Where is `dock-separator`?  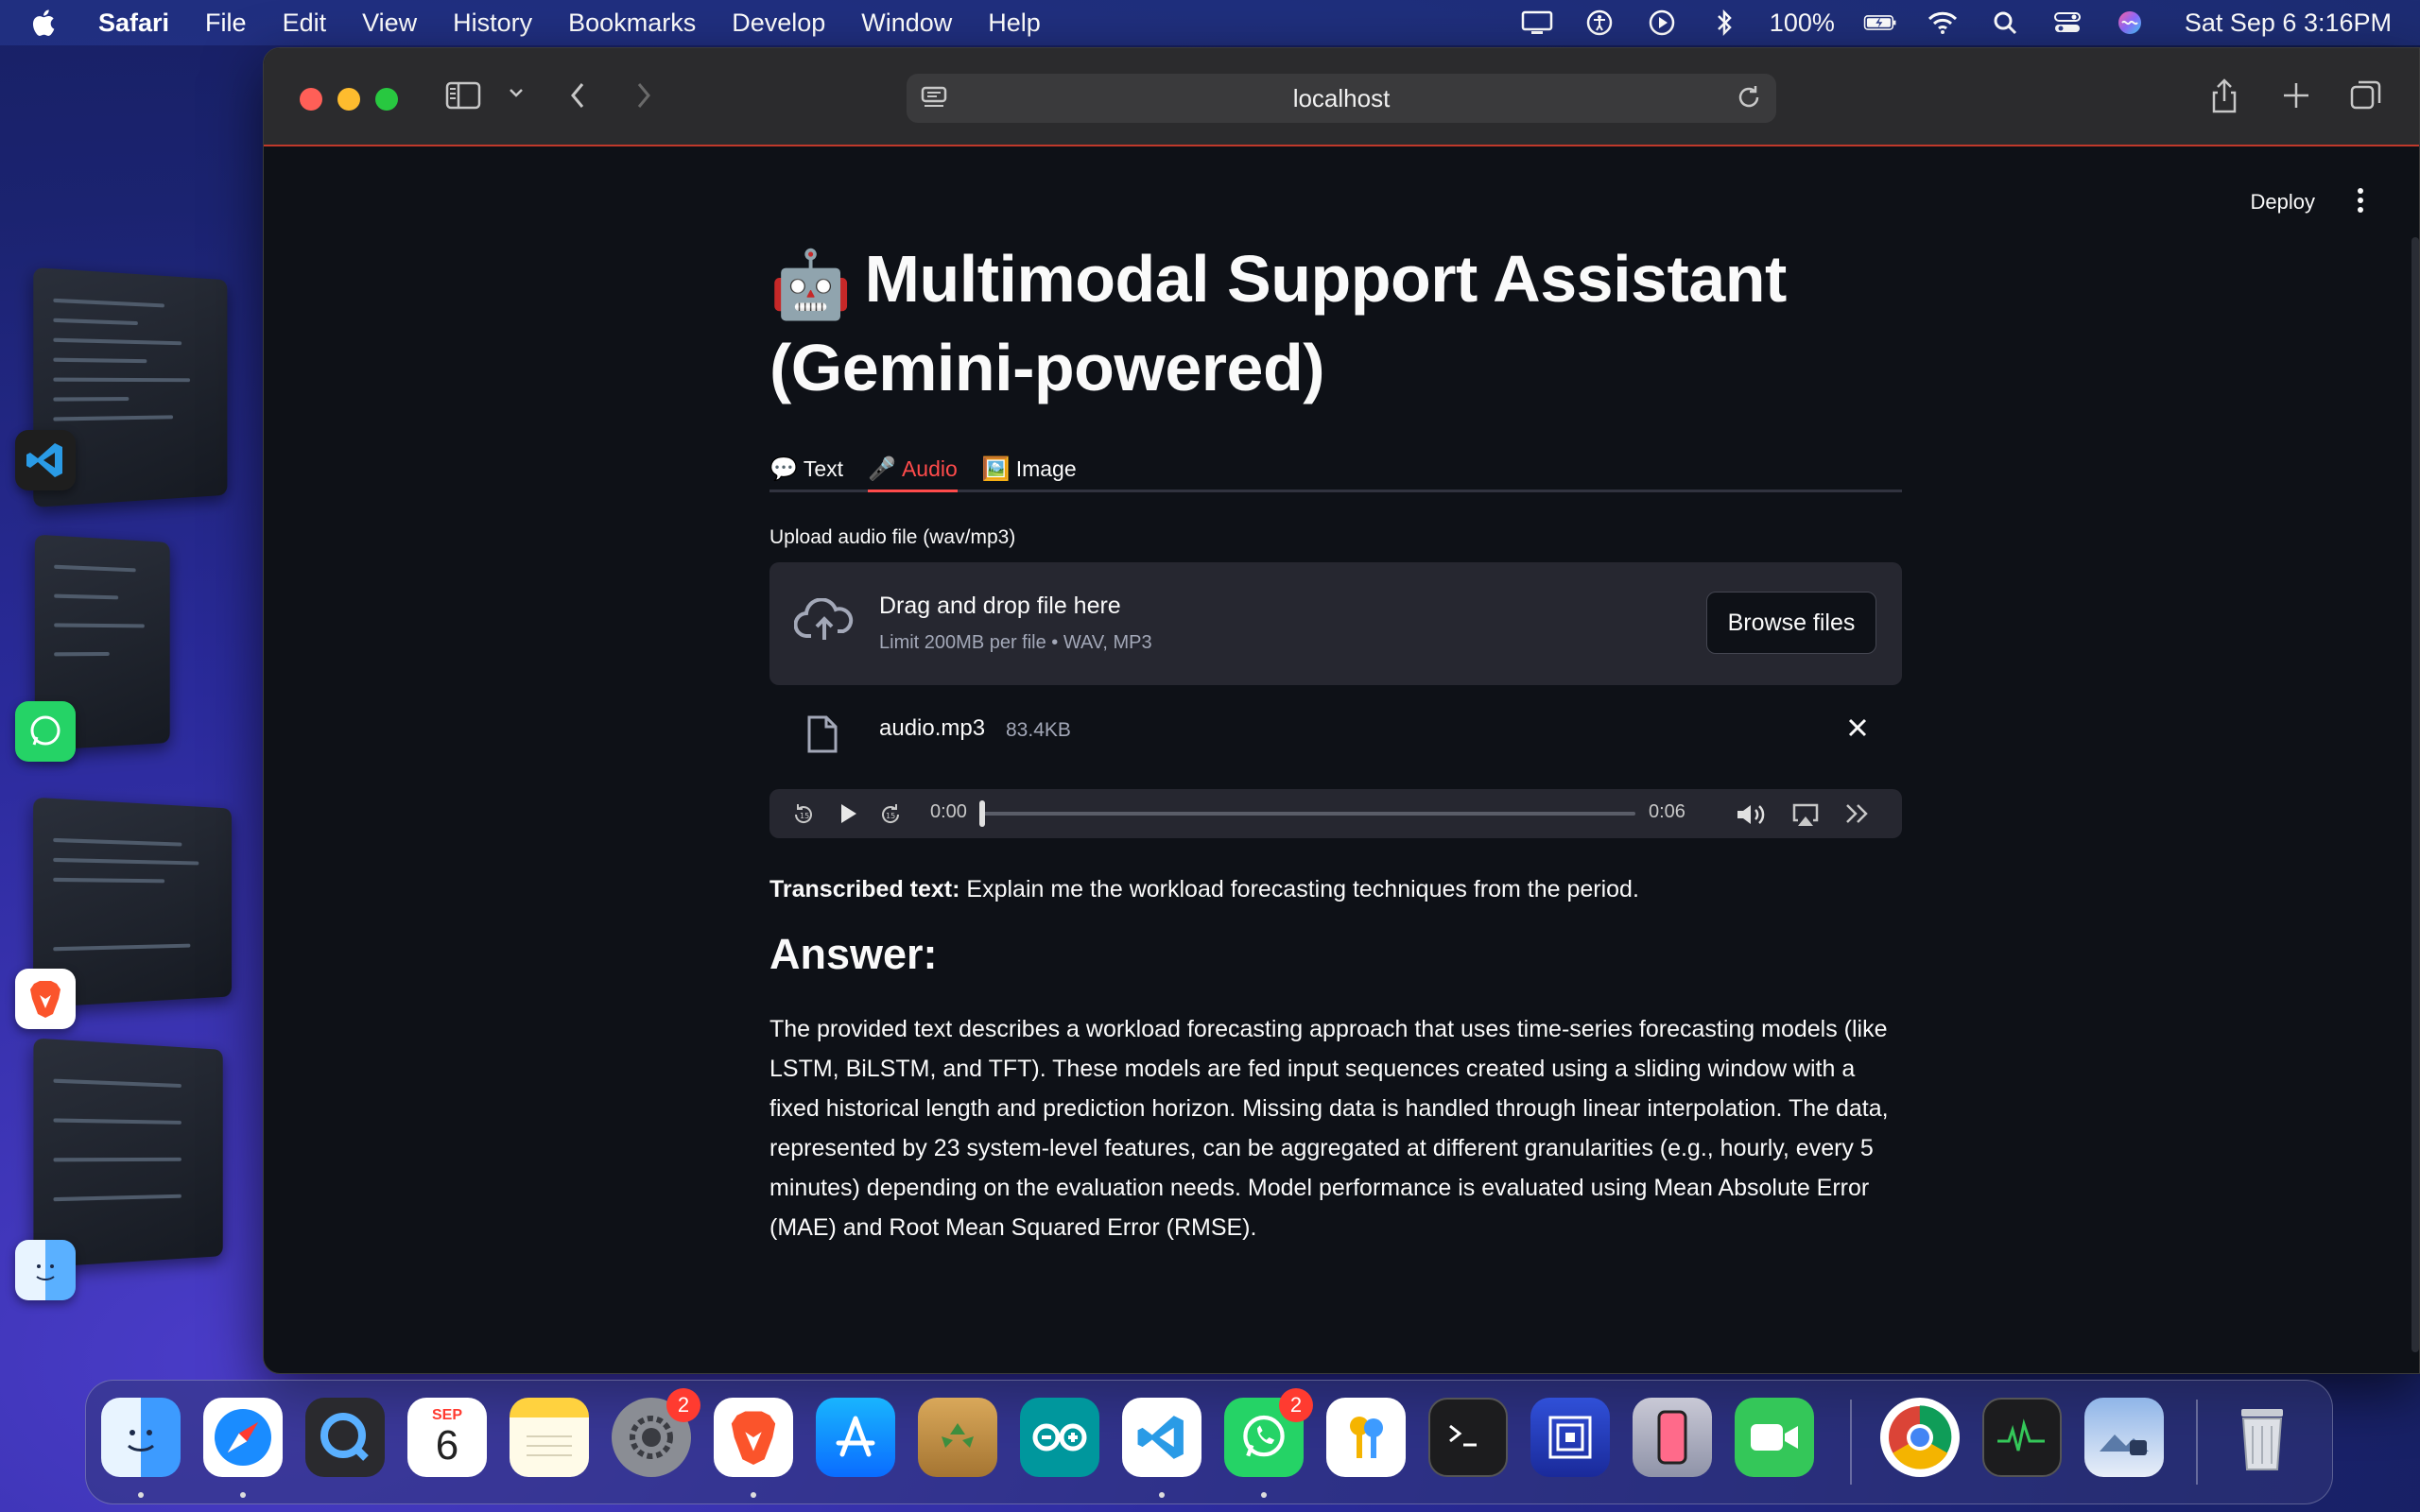 dock-separator is located at coordinates (2197, 1442).